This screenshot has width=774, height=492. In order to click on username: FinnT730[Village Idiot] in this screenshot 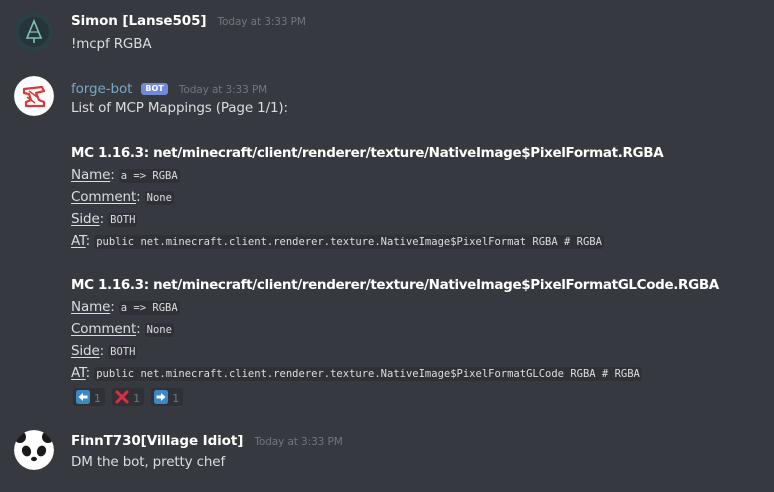, I will do `click(157, 441)`.